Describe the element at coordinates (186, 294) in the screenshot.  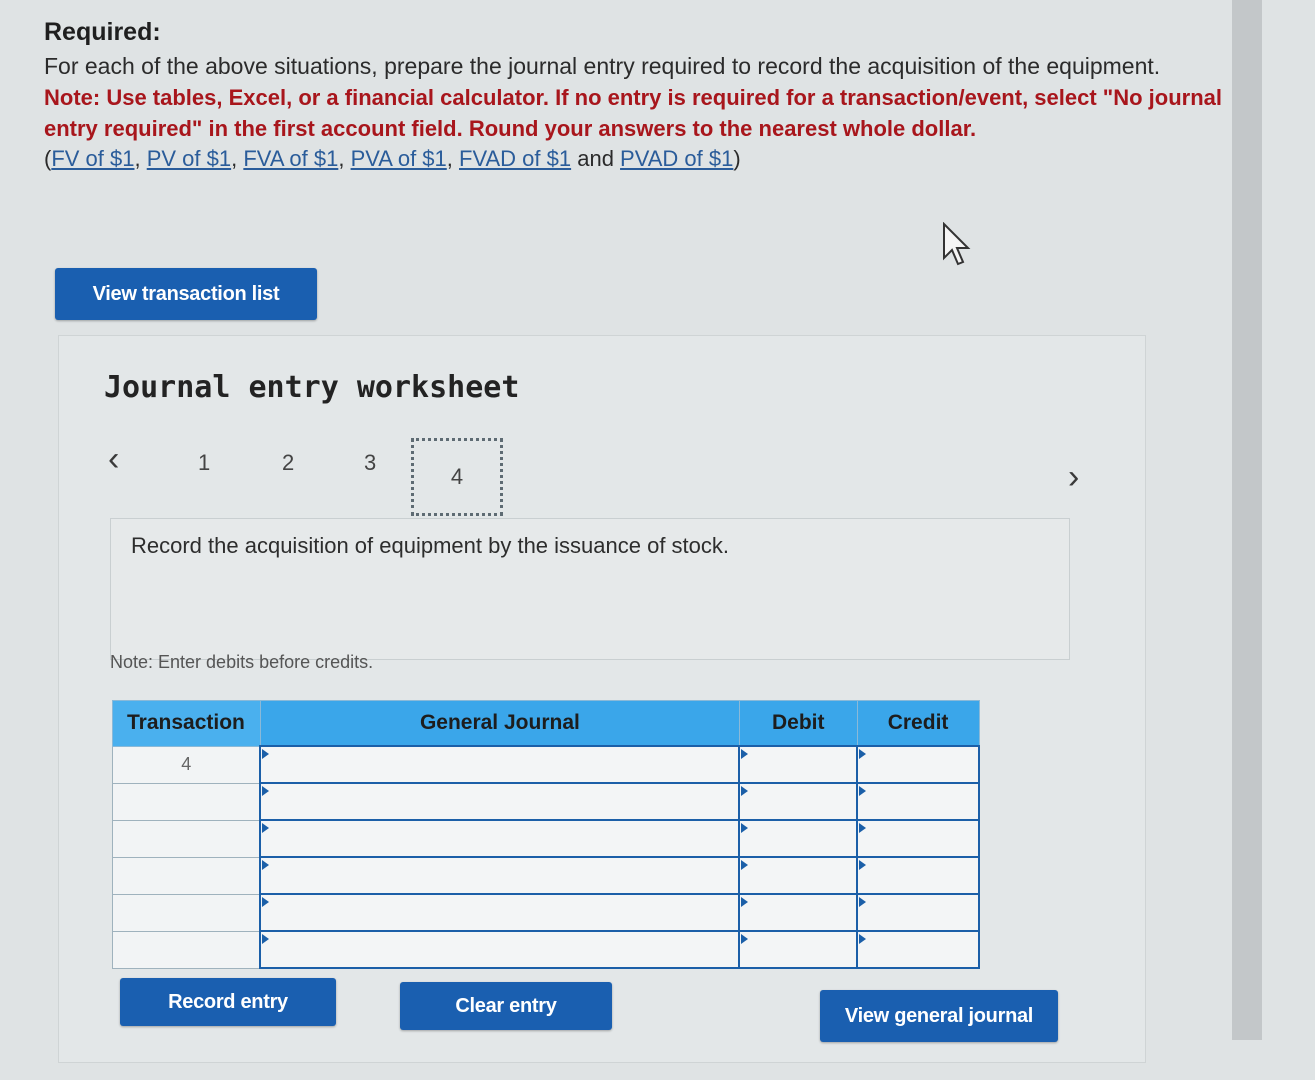
I see `view-transaction-list-button: View transaction list` at that location.